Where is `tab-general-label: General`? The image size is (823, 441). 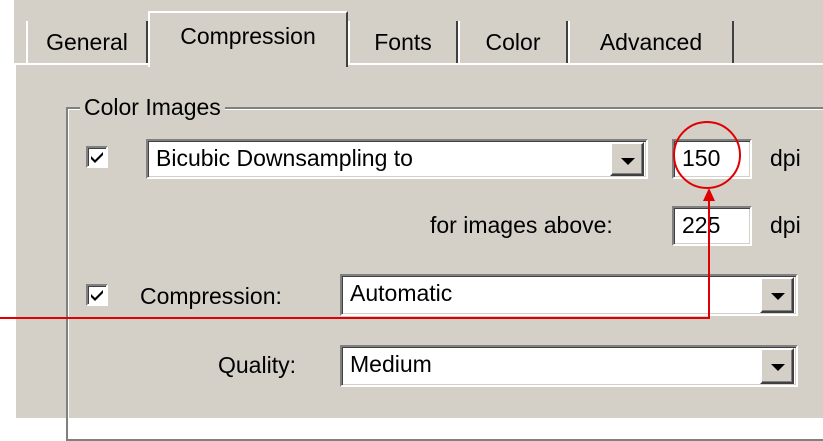 tab-general-label: General is located at coordinates (87, 42).